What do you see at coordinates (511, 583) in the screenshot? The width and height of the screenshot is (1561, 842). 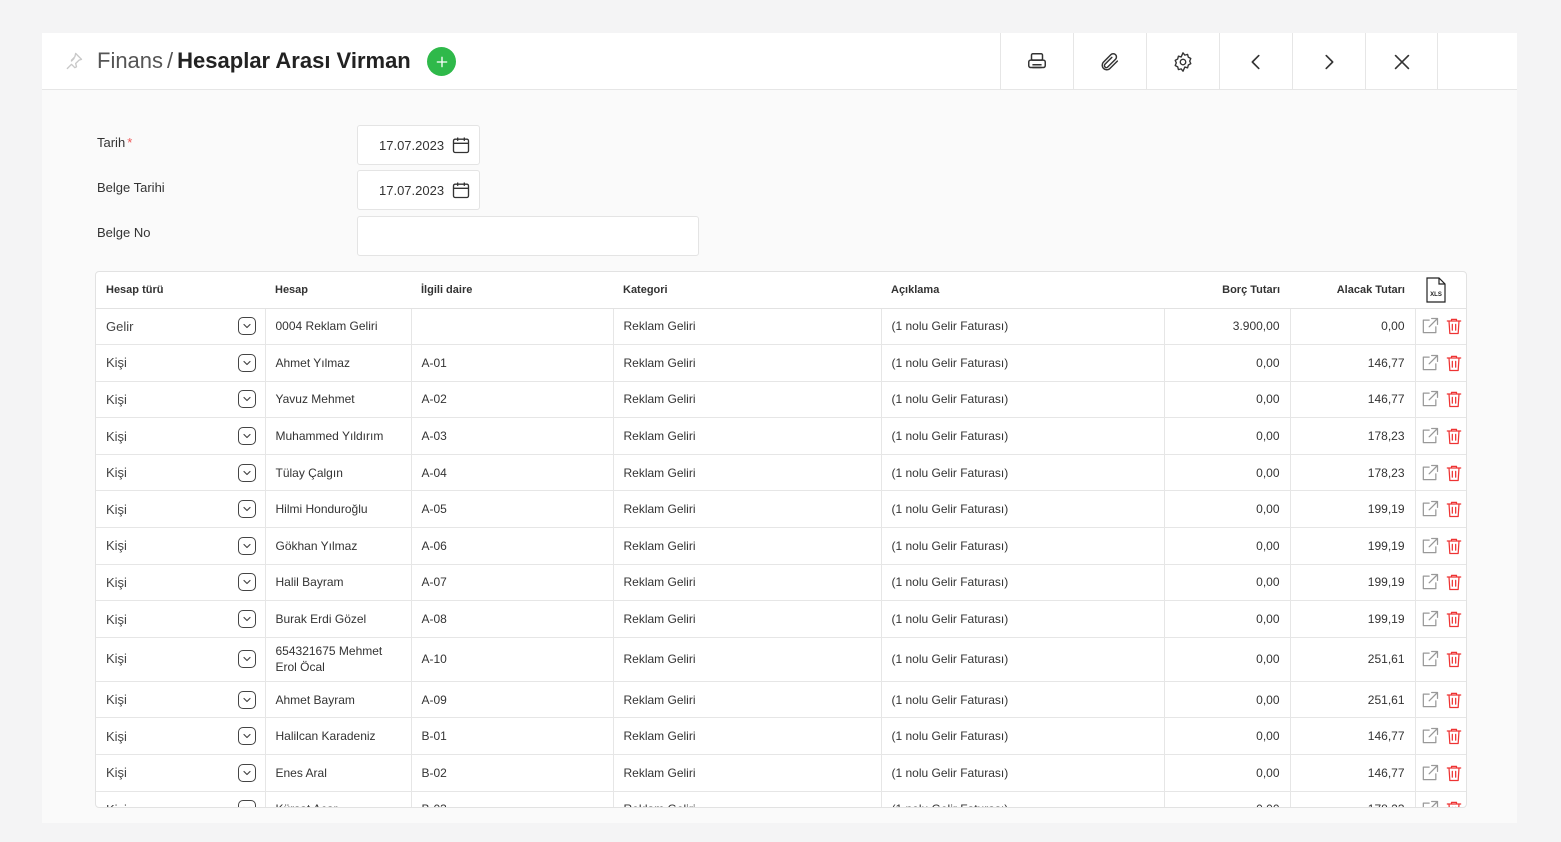 I see `unit-cell: A-07` at bounding box center [511, 583].